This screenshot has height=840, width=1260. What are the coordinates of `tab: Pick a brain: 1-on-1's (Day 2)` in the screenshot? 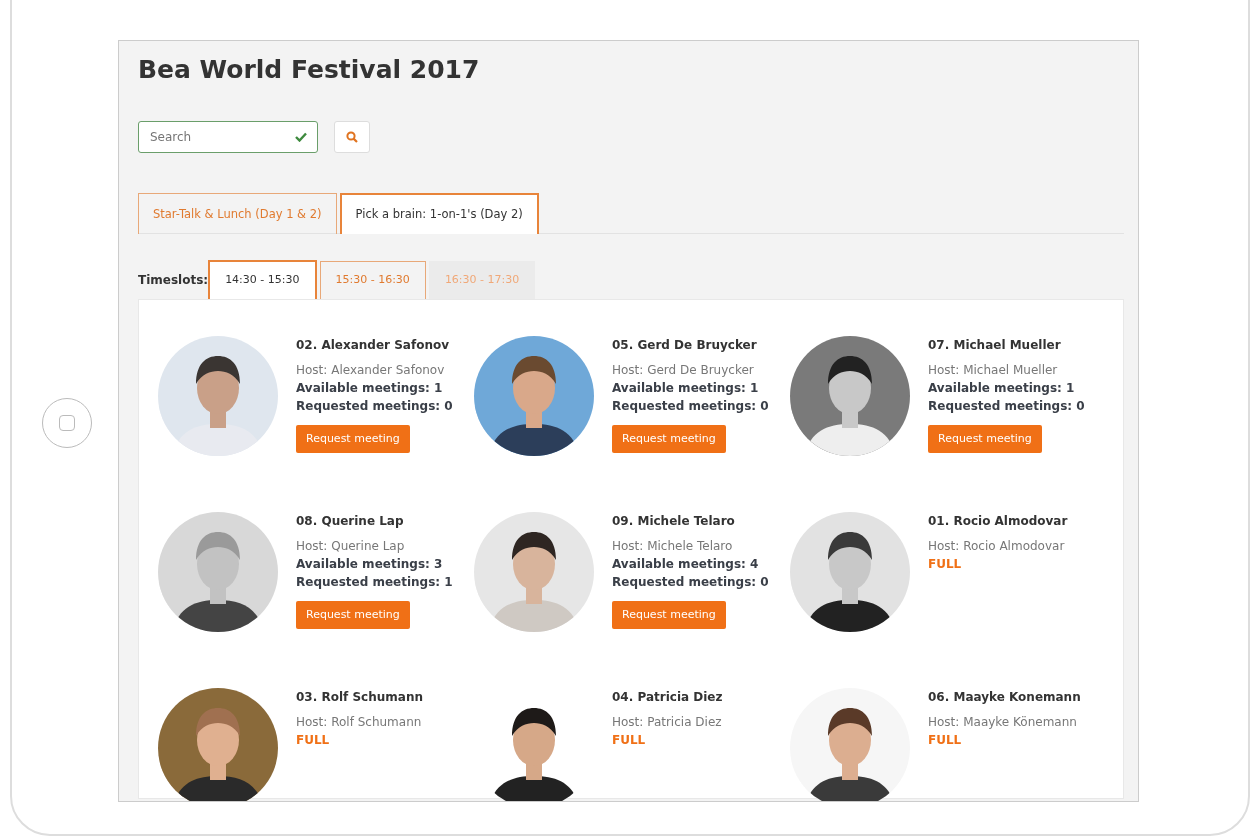 It's located at (439, 214).